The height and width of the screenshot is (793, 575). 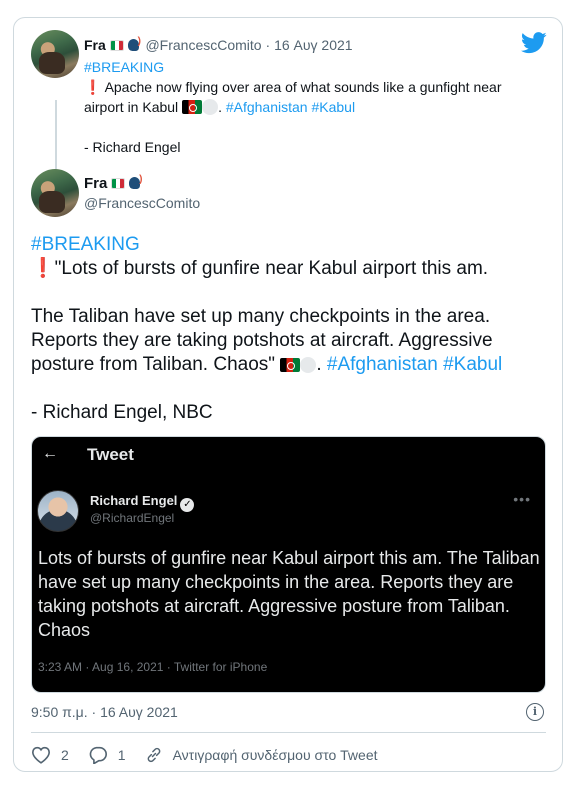 What do you see at coordinates (313, 45) in the screenshot?
I see `tweet-date: 16 Αυγ 2021` at bounding box center [313, 45].